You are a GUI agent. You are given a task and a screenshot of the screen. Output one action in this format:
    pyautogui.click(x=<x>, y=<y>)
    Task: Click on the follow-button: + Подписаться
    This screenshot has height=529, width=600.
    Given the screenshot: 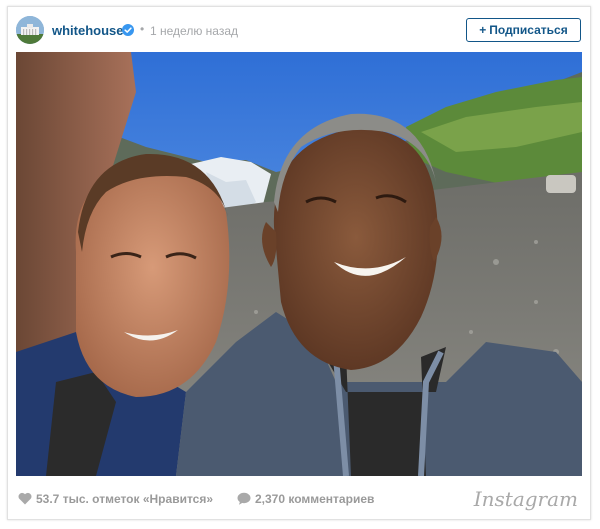 What is the action you would take?
    pyautogui.click(x=523, y=30)
    